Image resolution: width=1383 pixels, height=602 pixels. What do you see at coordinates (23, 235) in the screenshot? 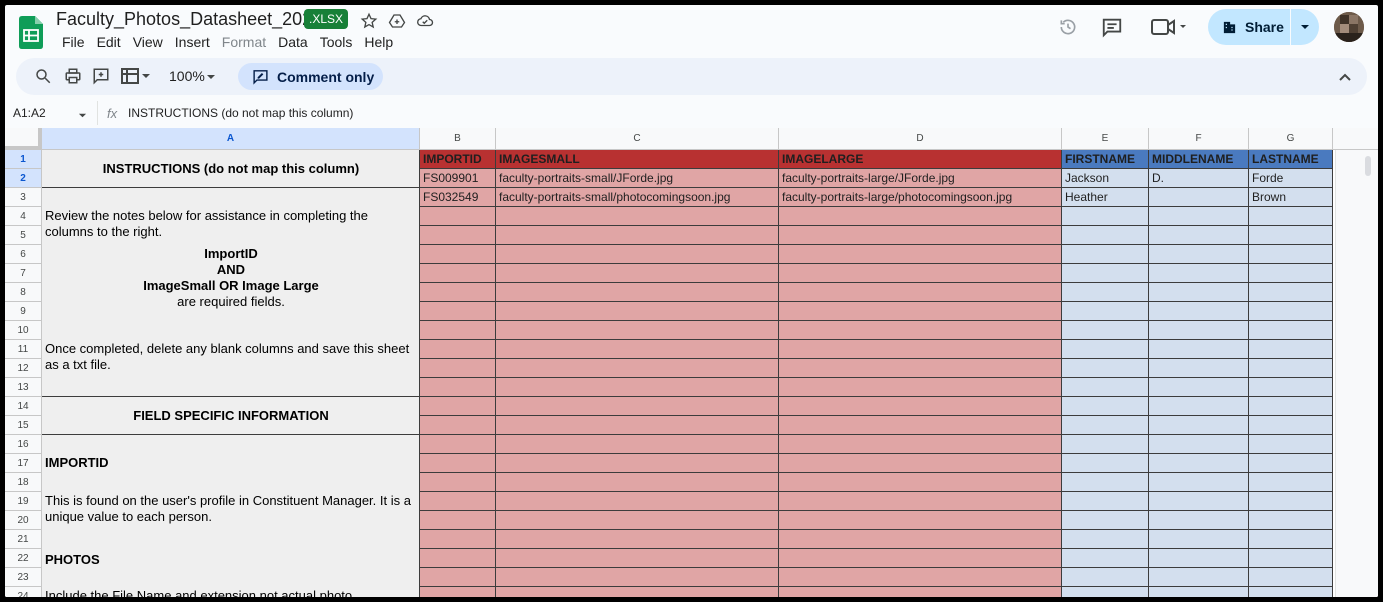
I see `row-header-5: 5` at bounding box center [23, 235].